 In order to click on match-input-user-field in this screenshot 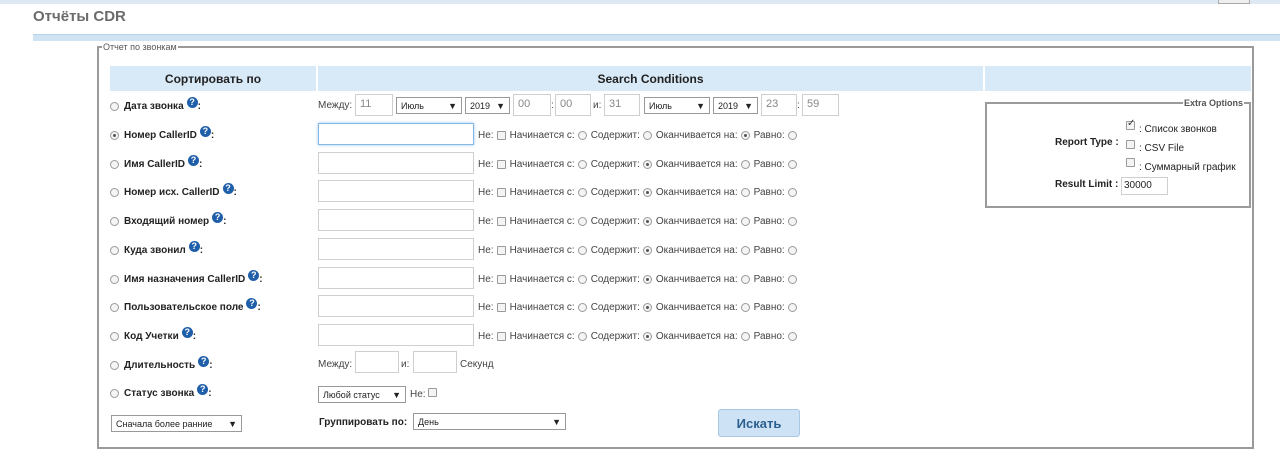, I will do `click(396, 306)`.